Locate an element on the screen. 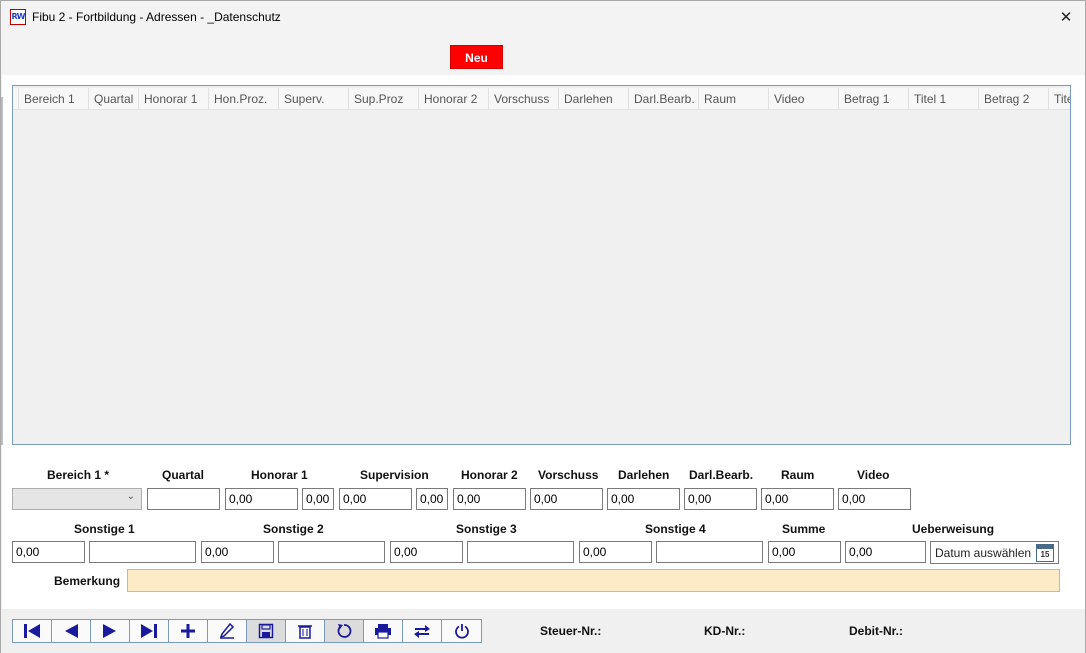 The width and height of the screenshot is (1086, 653). label-supervision: Supervision is located at coordinates (394, 475).